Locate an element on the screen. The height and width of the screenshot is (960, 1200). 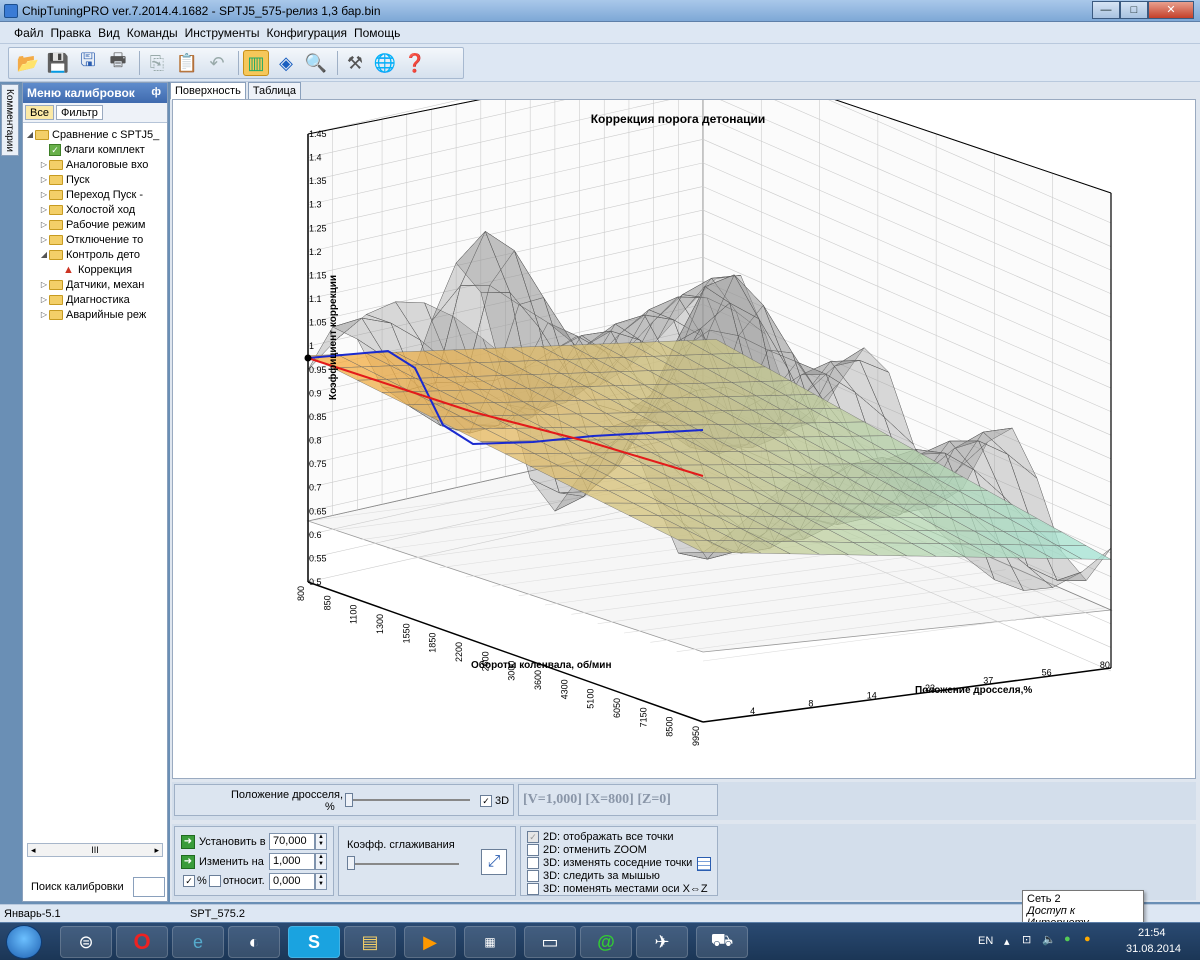
minimize-button: — is located at coordinates (1106, 10).